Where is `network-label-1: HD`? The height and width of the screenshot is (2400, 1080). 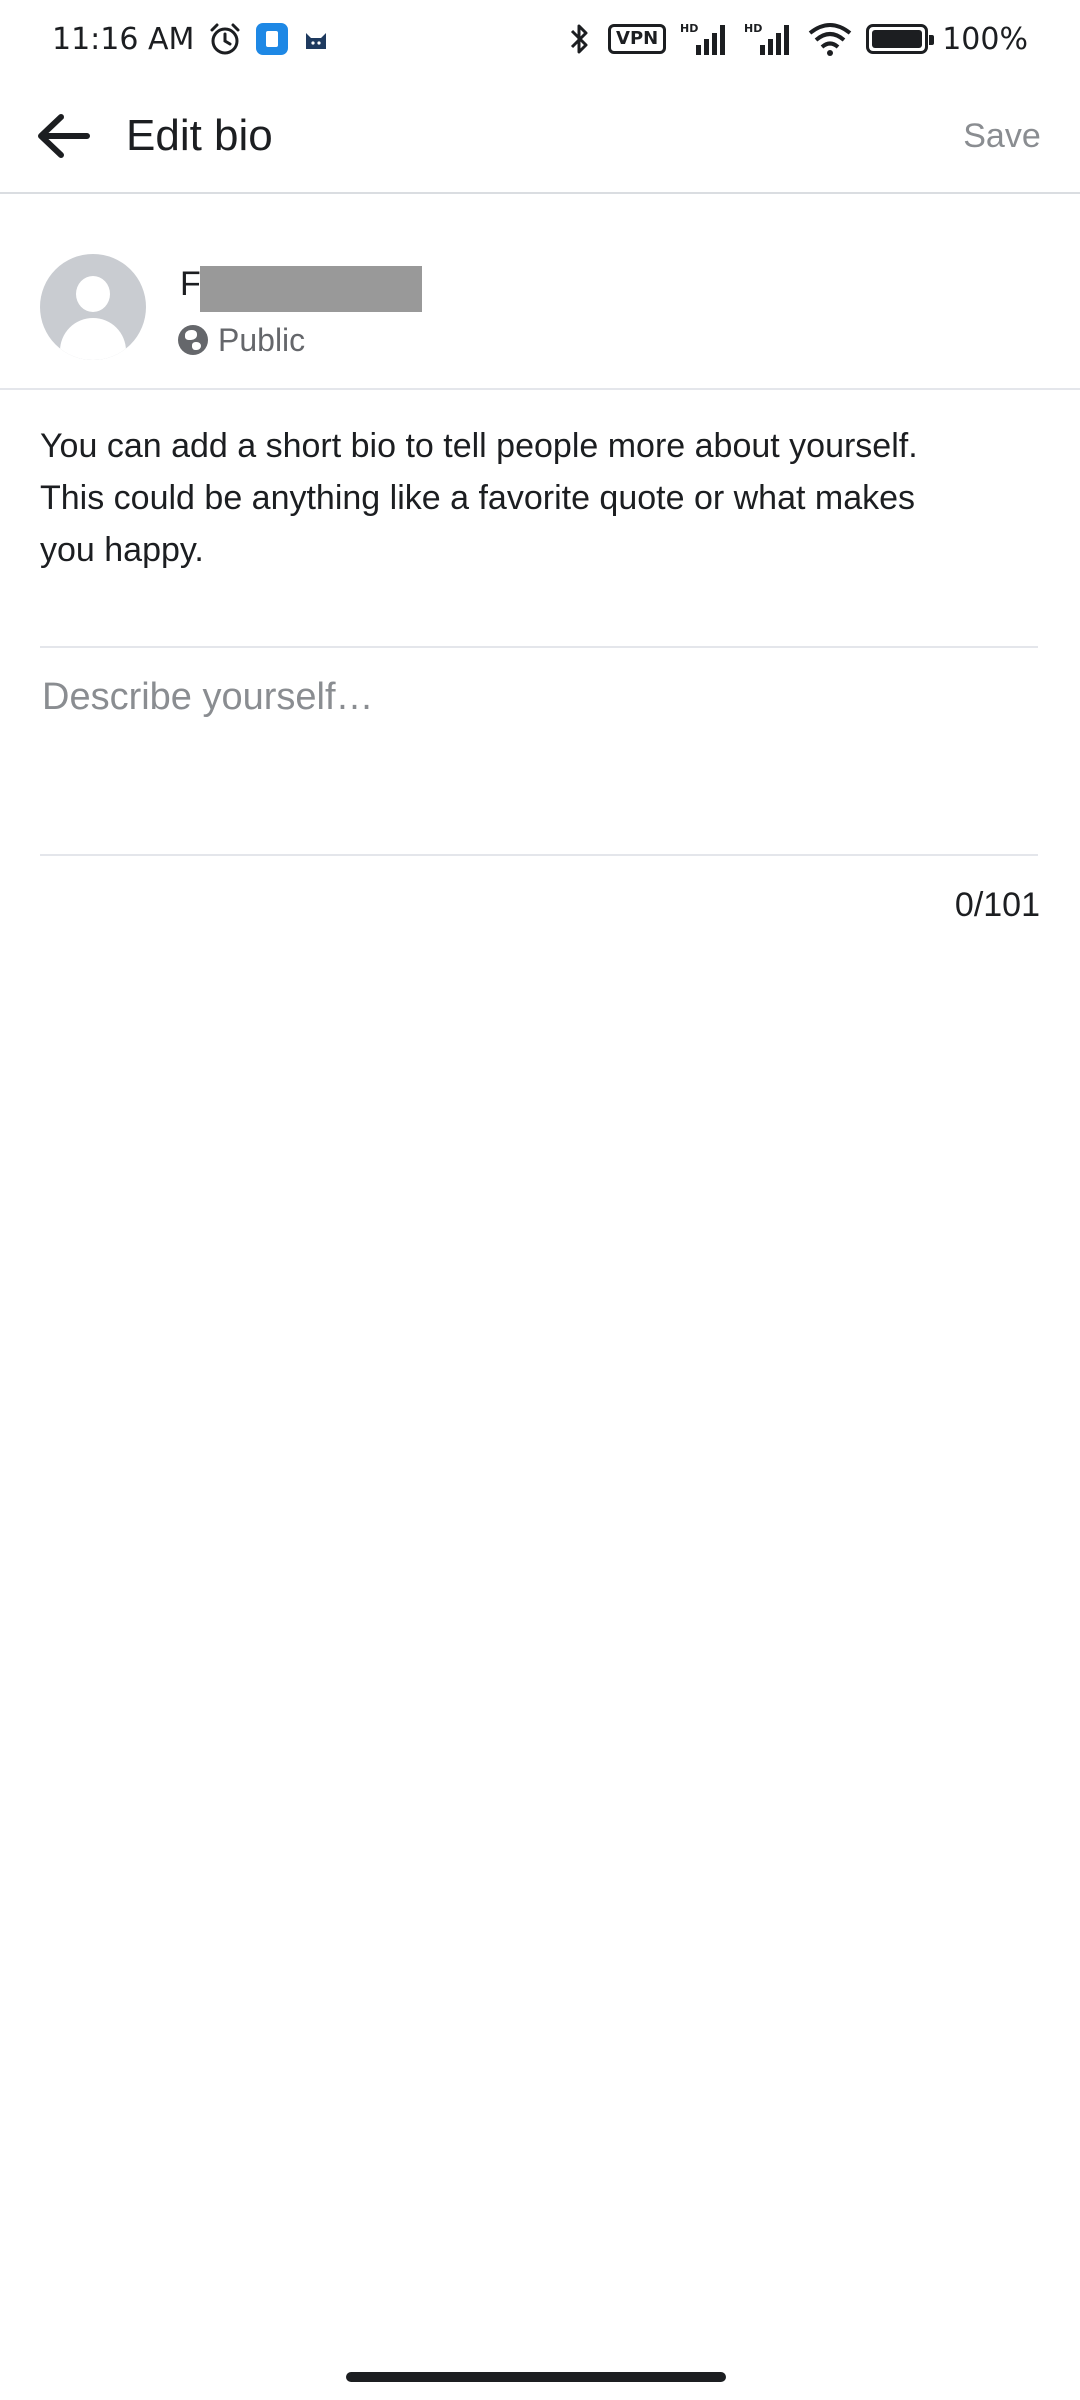 network-label-1: HD is located at coordinates (689, 28).